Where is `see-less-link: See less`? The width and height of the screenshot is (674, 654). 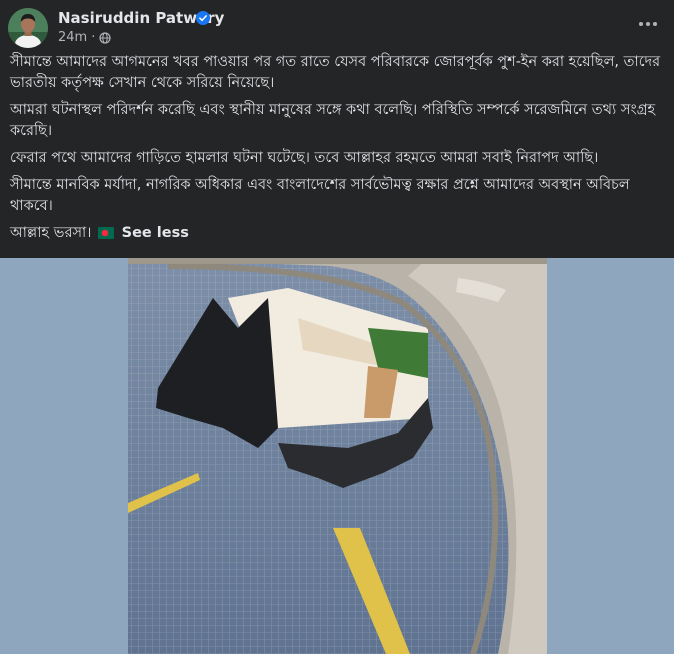
see-less-link: See less is located at coordinates (155, 233).